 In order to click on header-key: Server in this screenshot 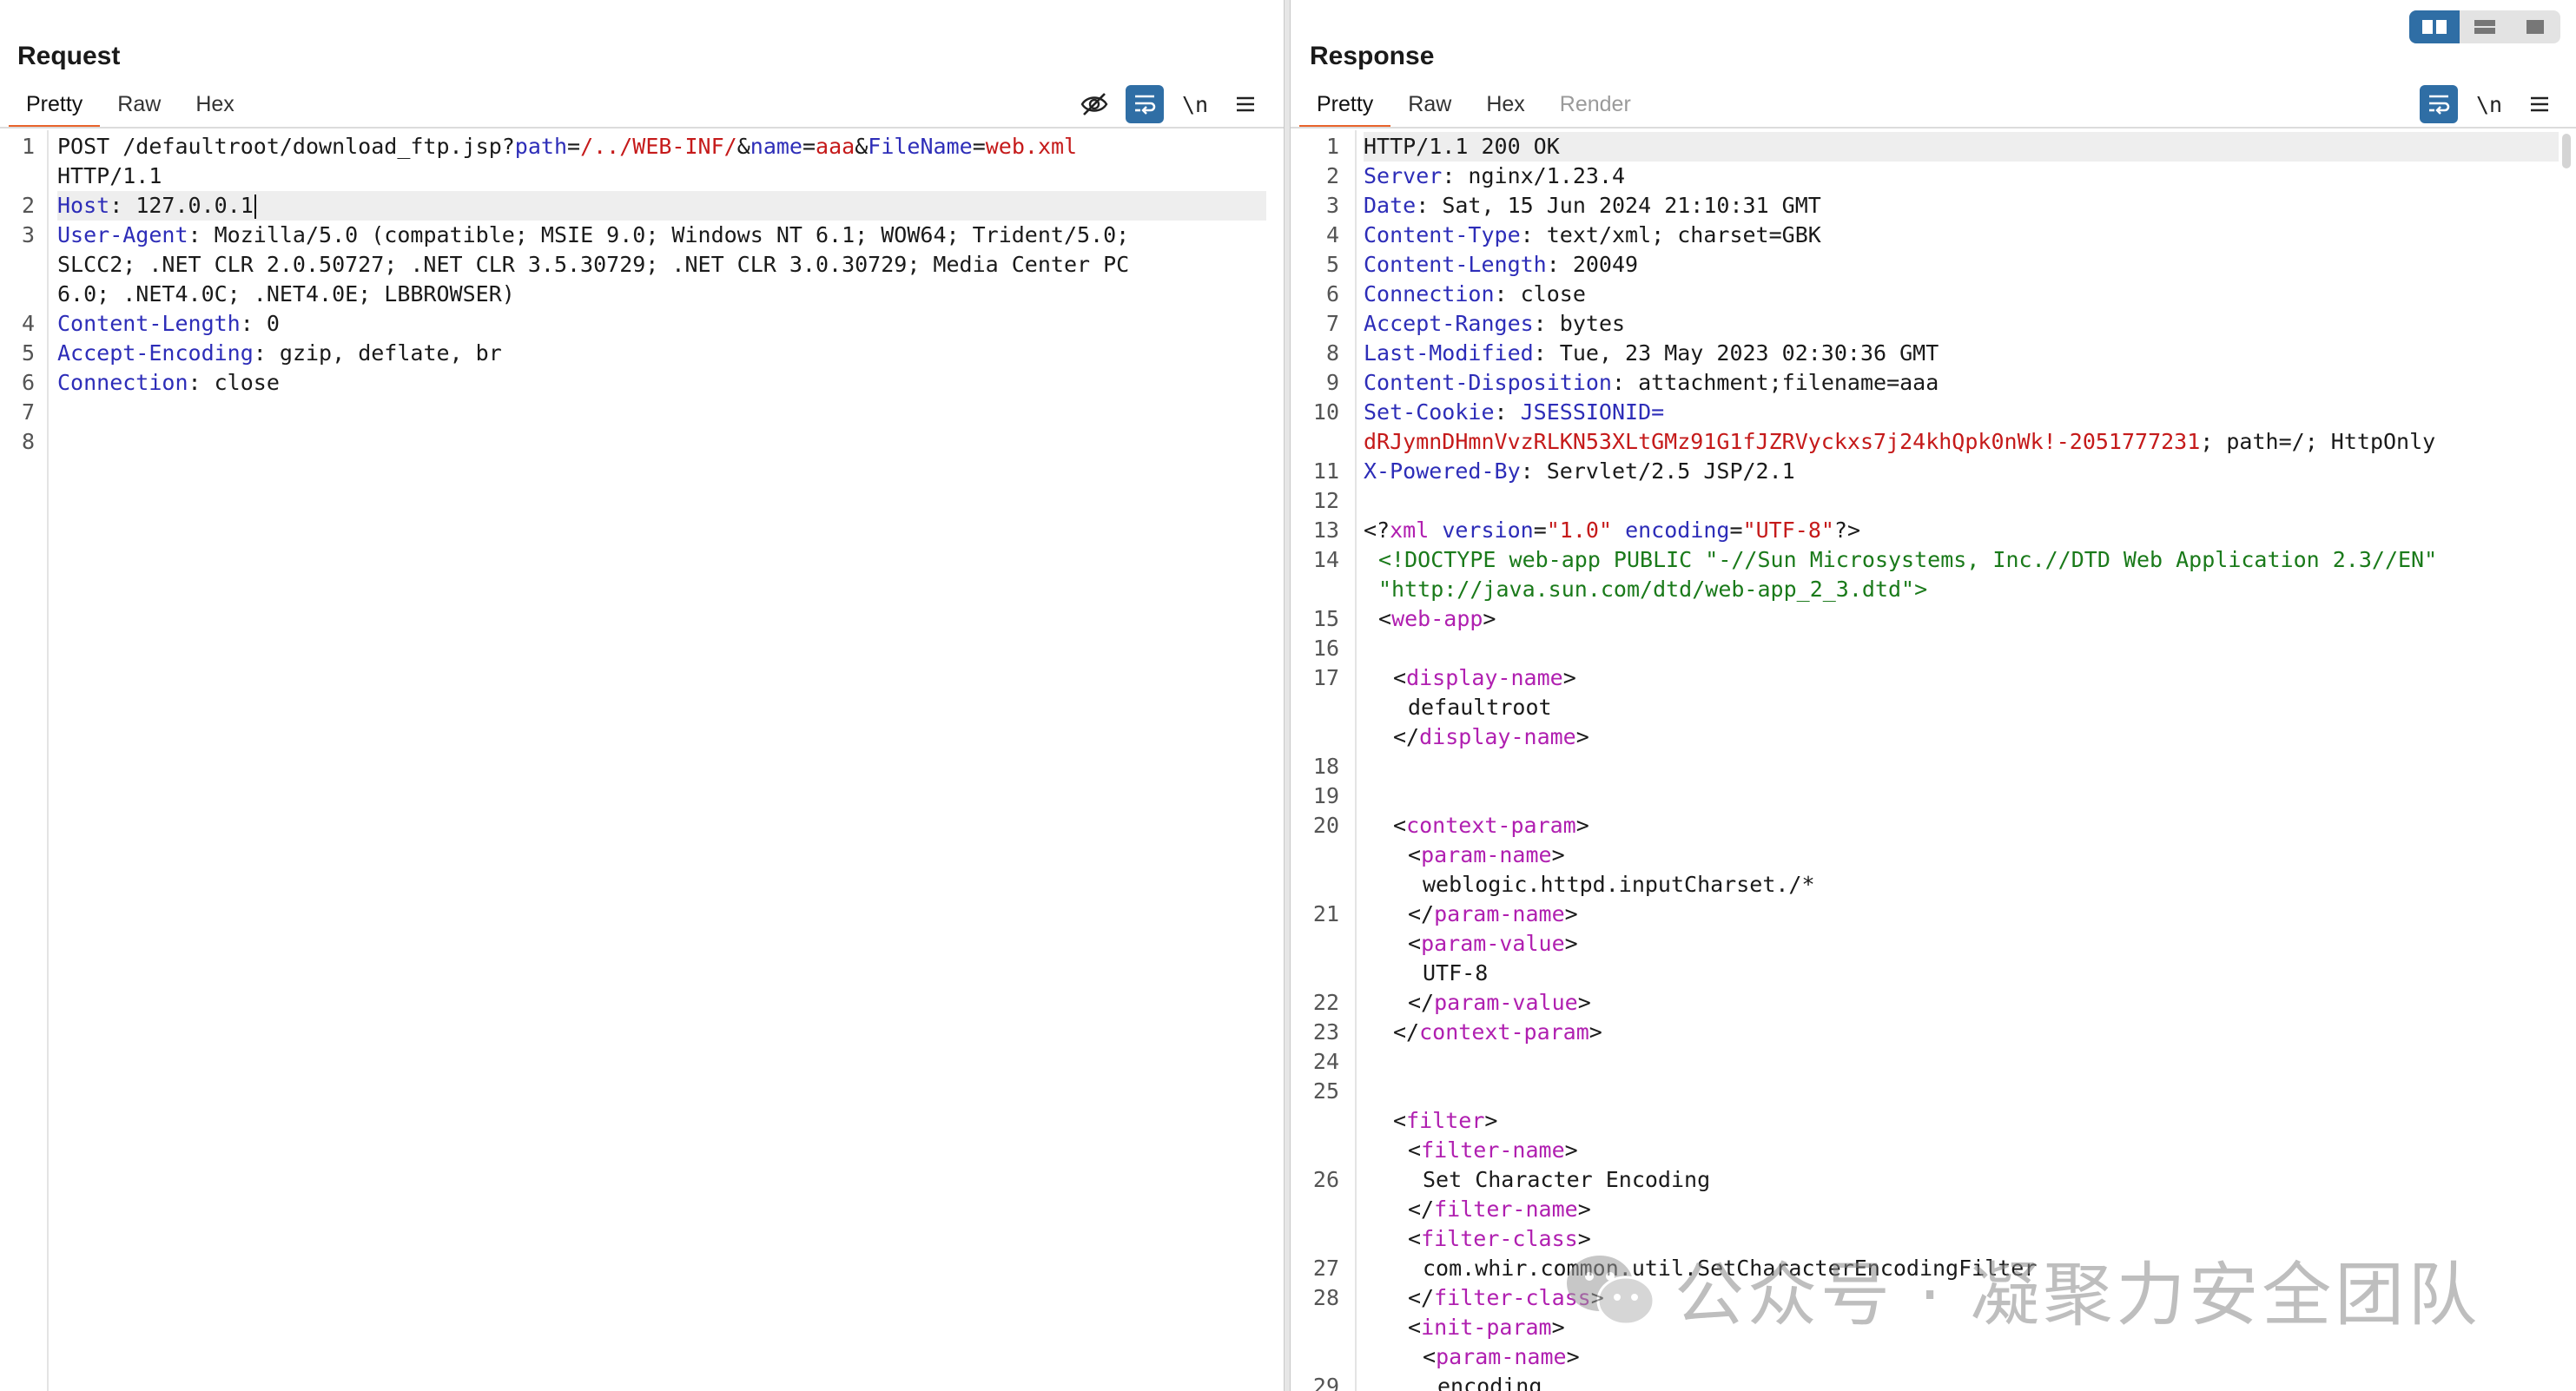, I will do `click(1403, 175)`.